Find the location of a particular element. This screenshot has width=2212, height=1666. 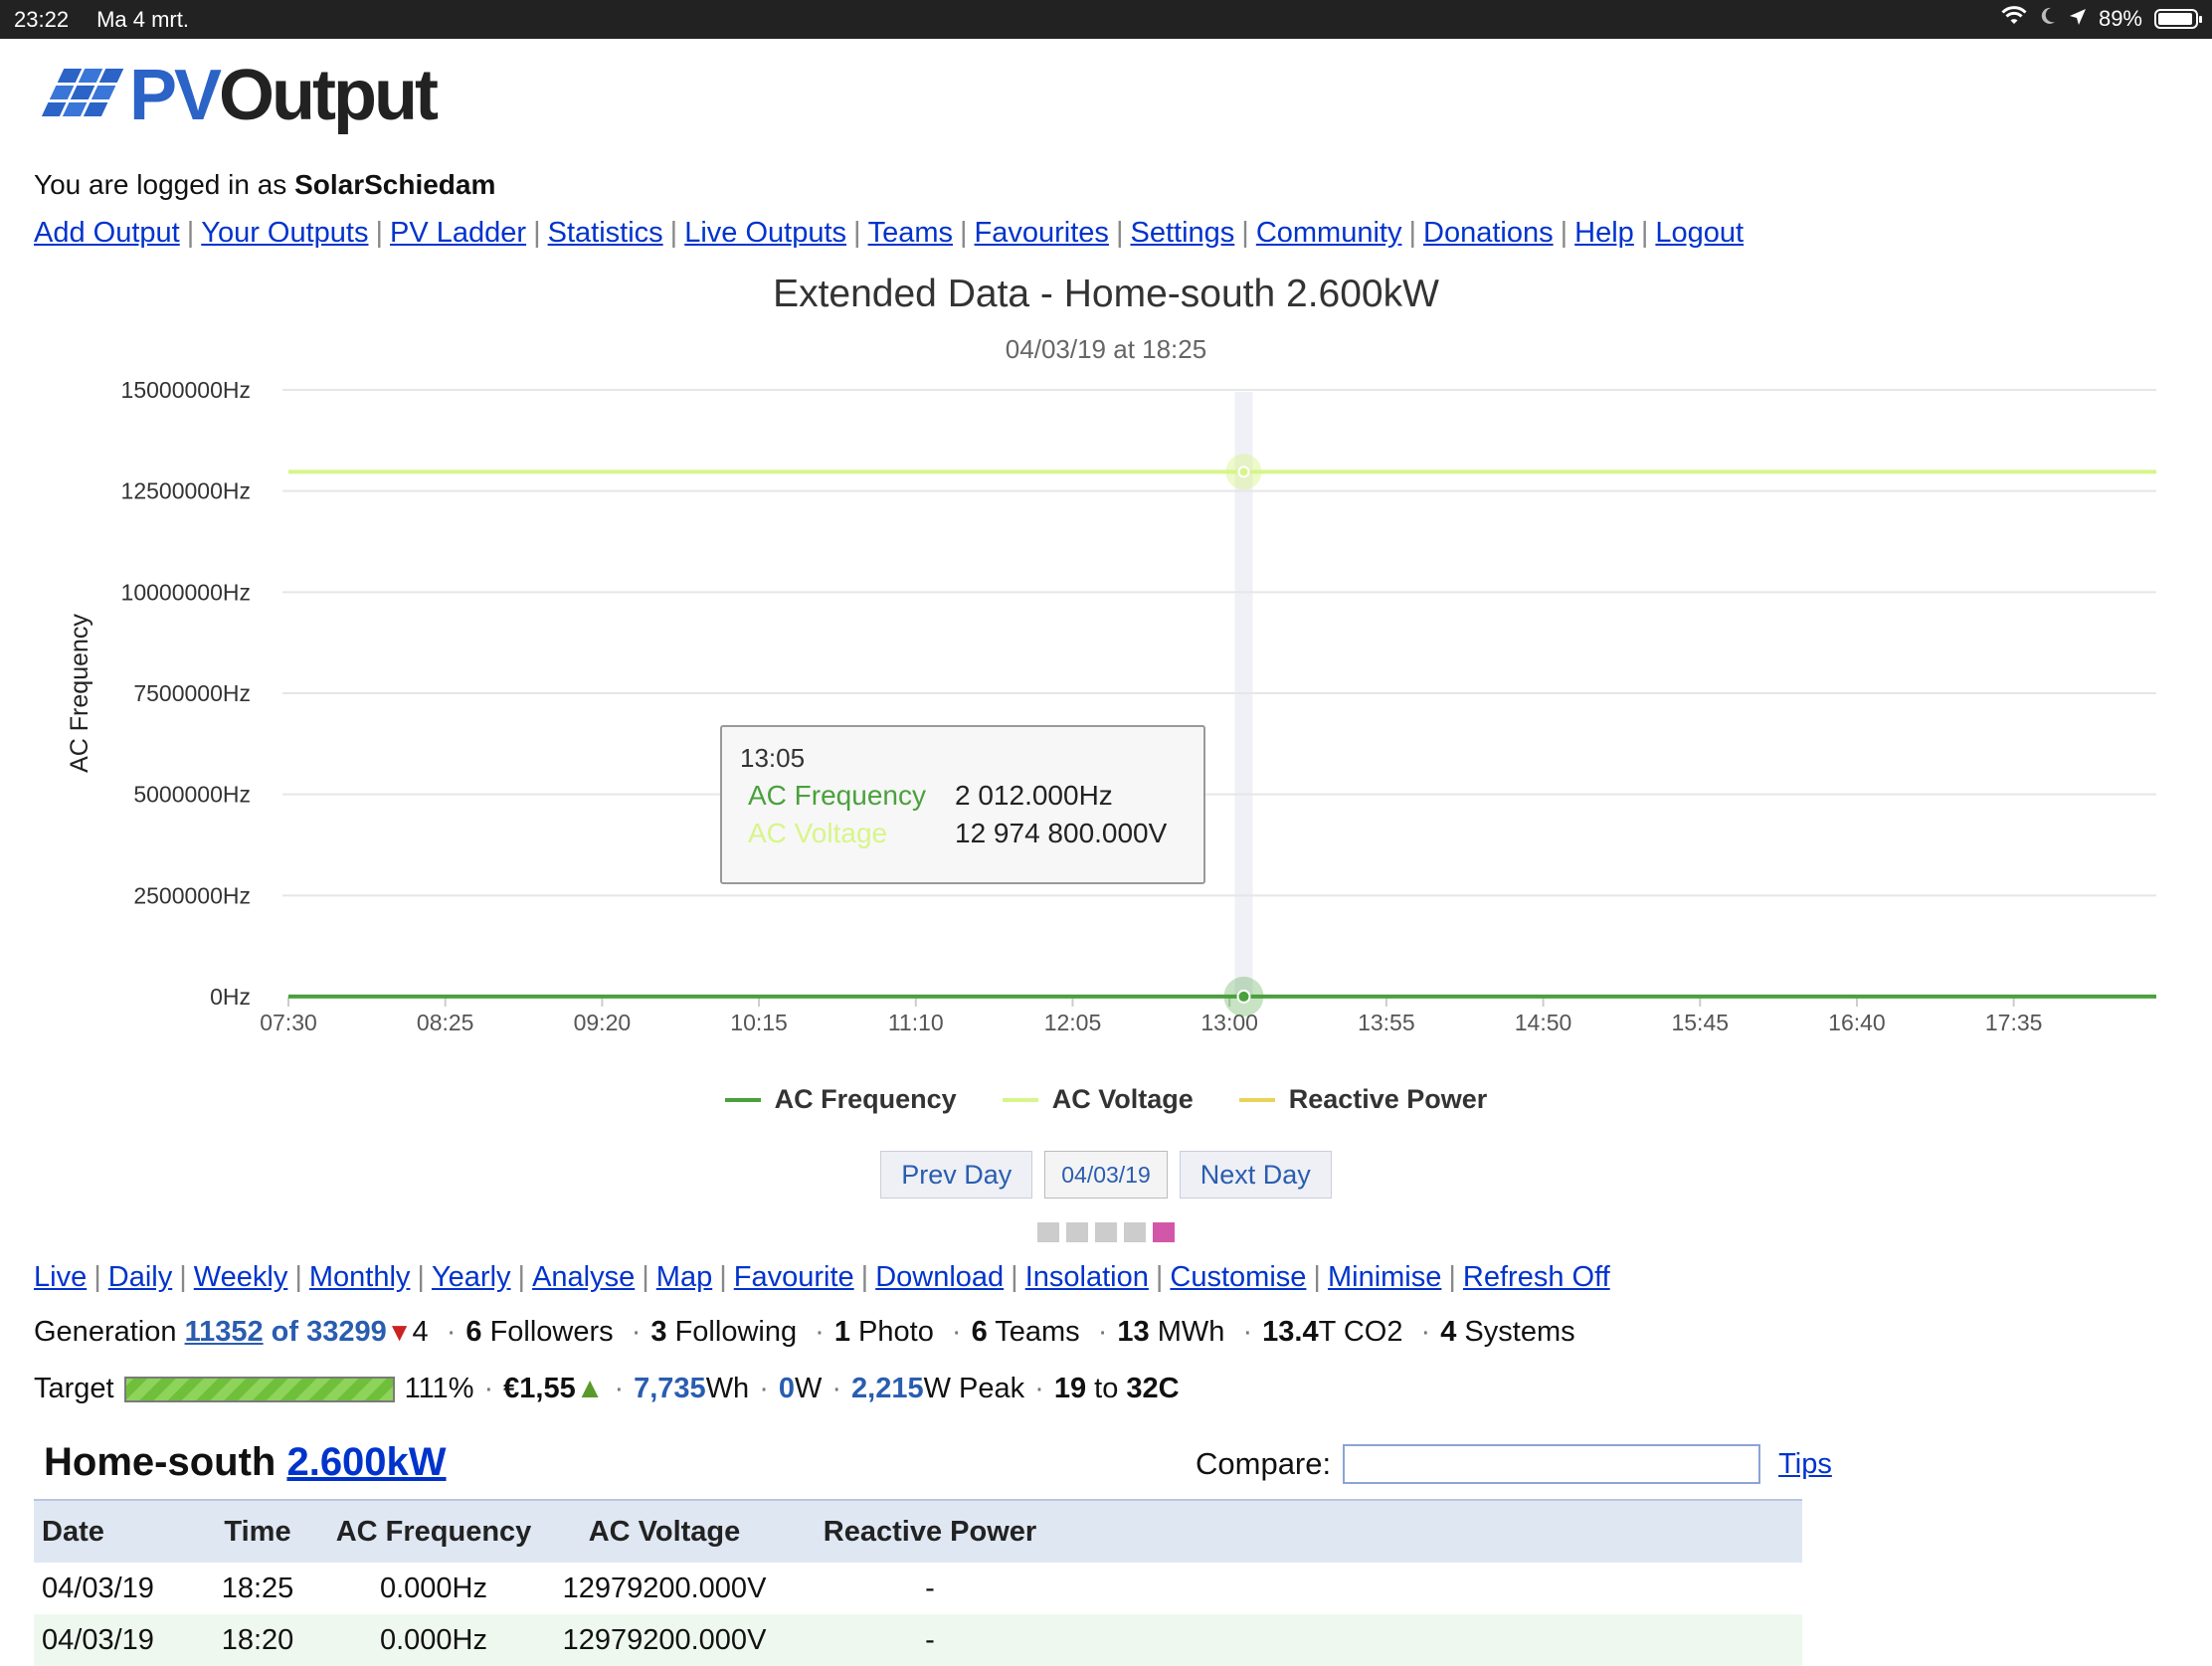

x-tick-label: 16:40 is located at coordinates (1857, 1022).